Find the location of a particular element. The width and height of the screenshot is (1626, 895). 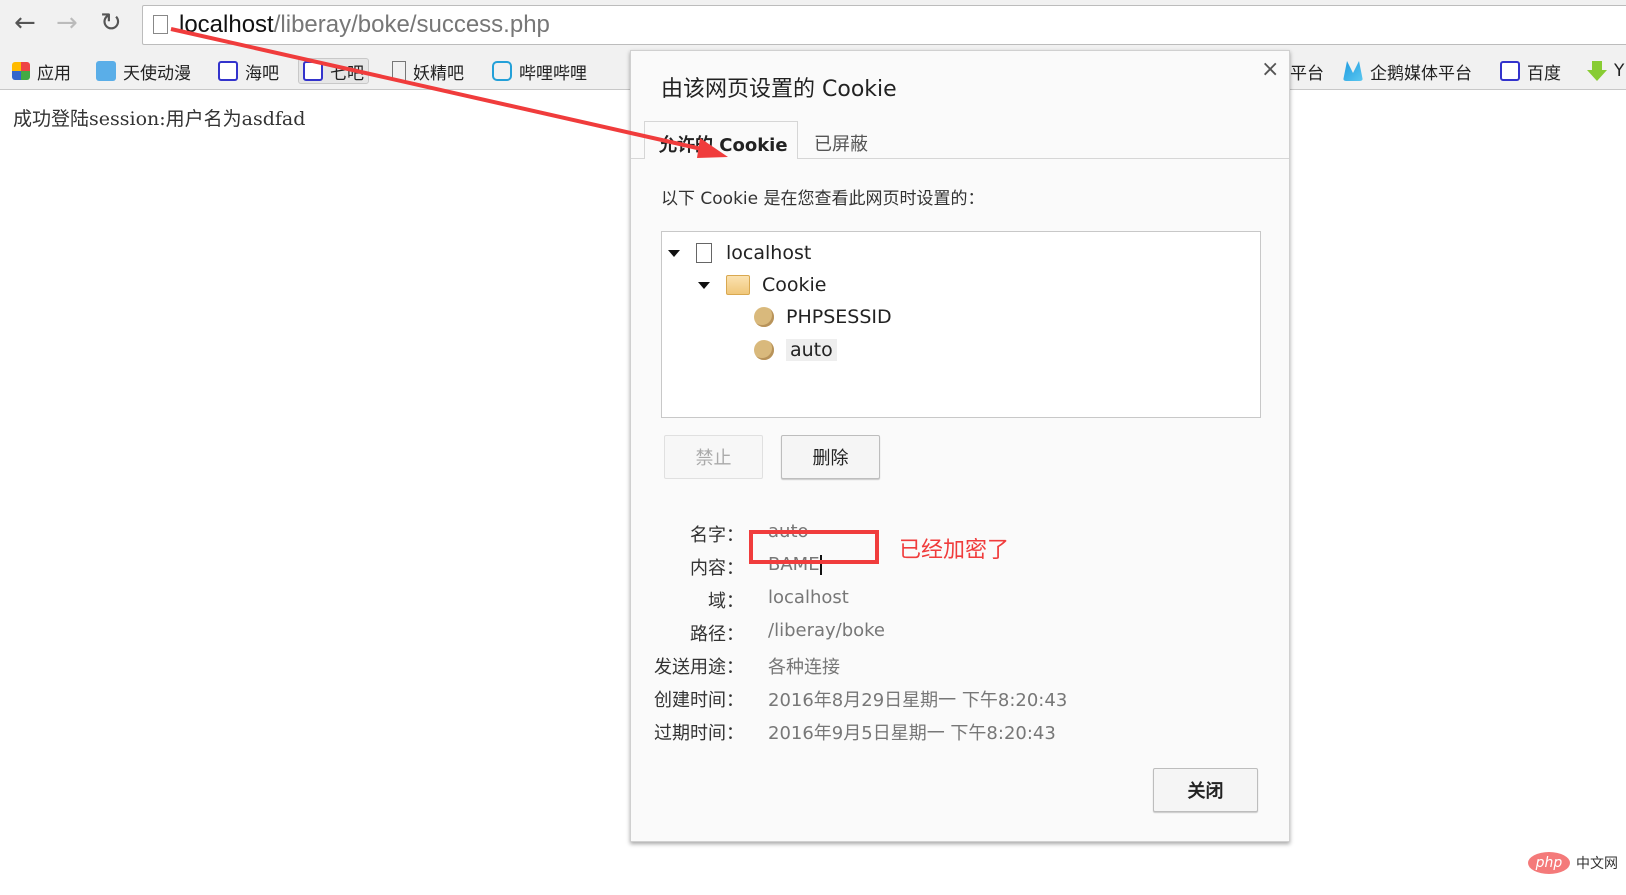

cookie-tree: localhost Cookie PHPSESSID auto is located at coordinates (961, 324).